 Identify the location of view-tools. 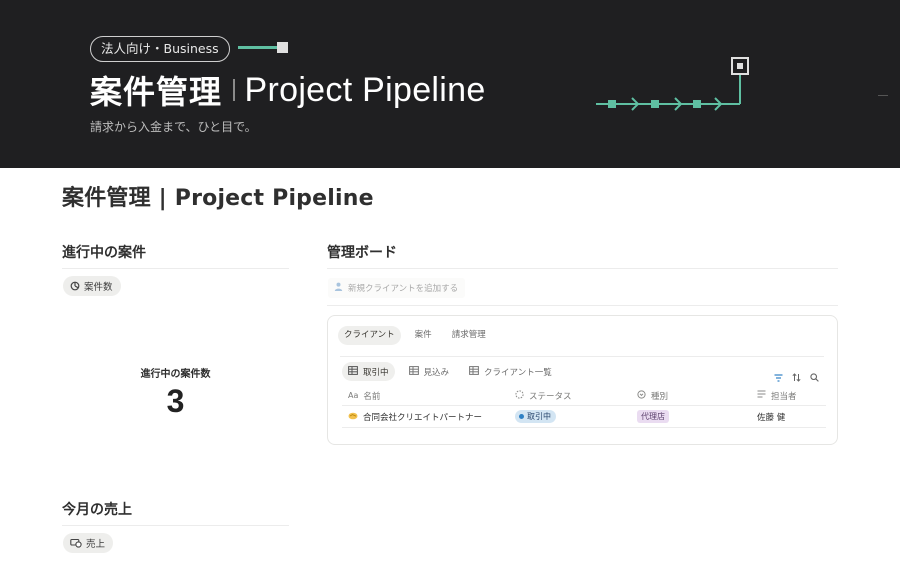
(796, 376).